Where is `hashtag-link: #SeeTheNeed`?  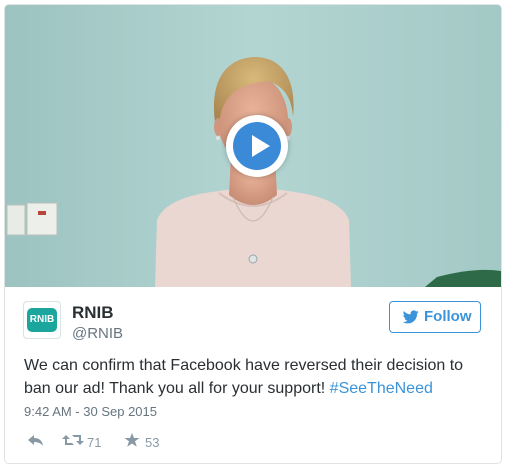 hashtag-link: #SeeTheNeed is located at coordinates (381, 388).